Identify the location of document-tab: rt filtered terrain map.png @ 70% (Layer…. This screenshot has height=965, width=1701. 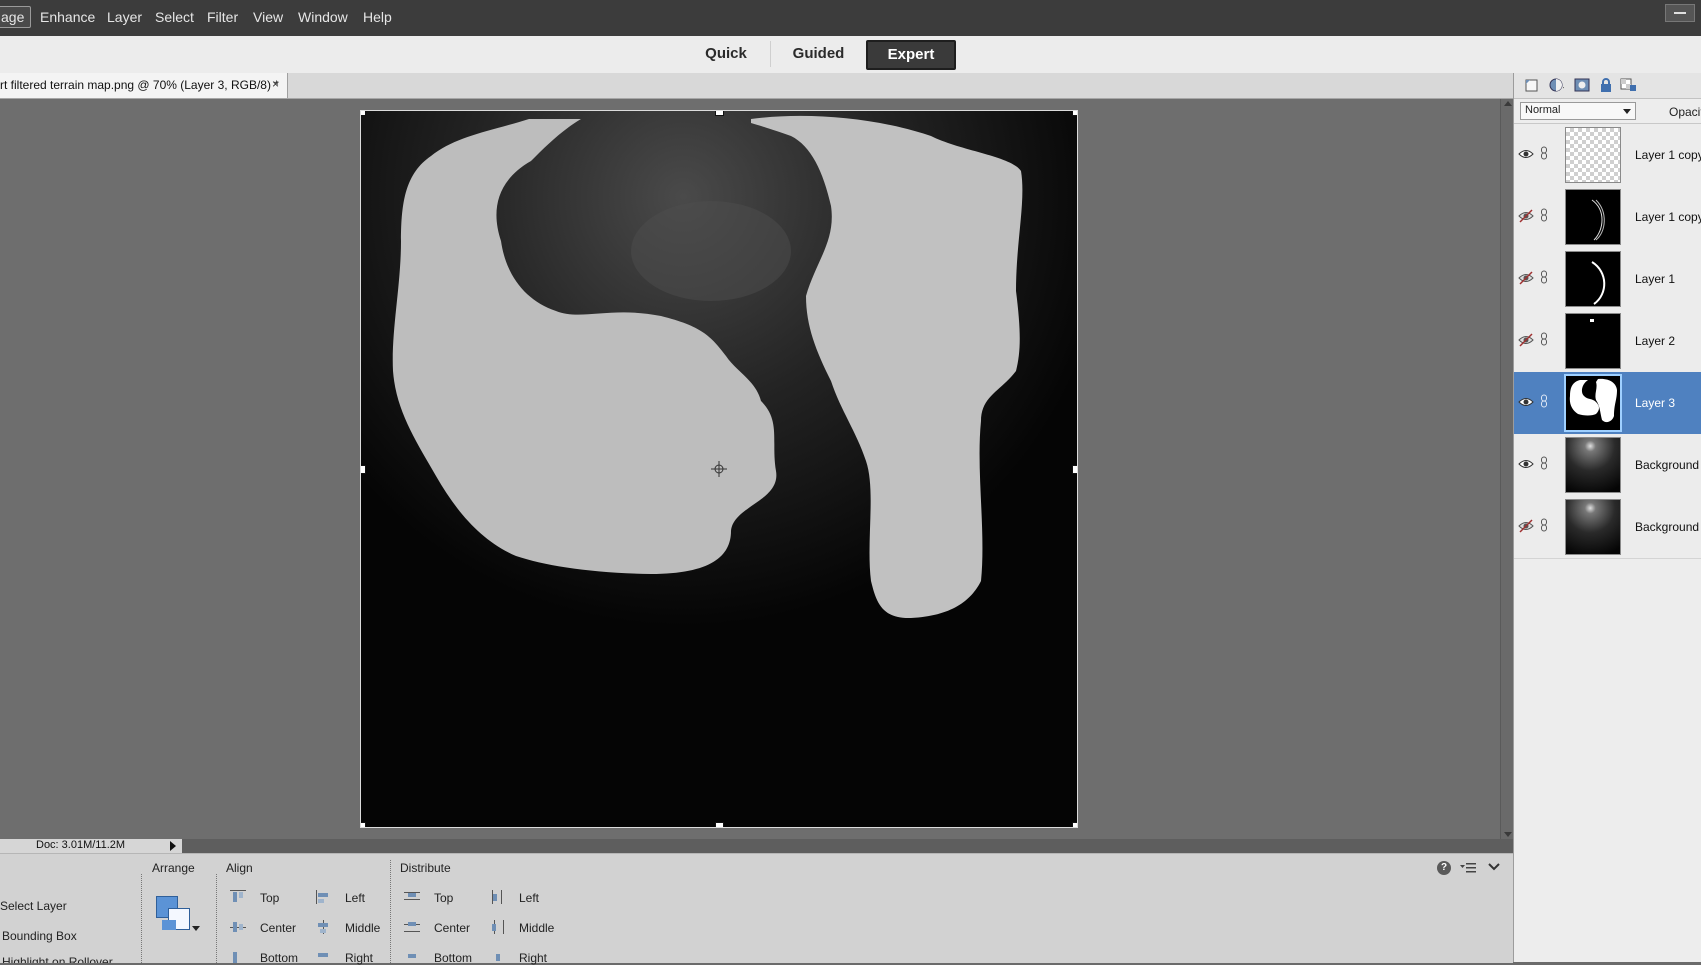
(144, 85).